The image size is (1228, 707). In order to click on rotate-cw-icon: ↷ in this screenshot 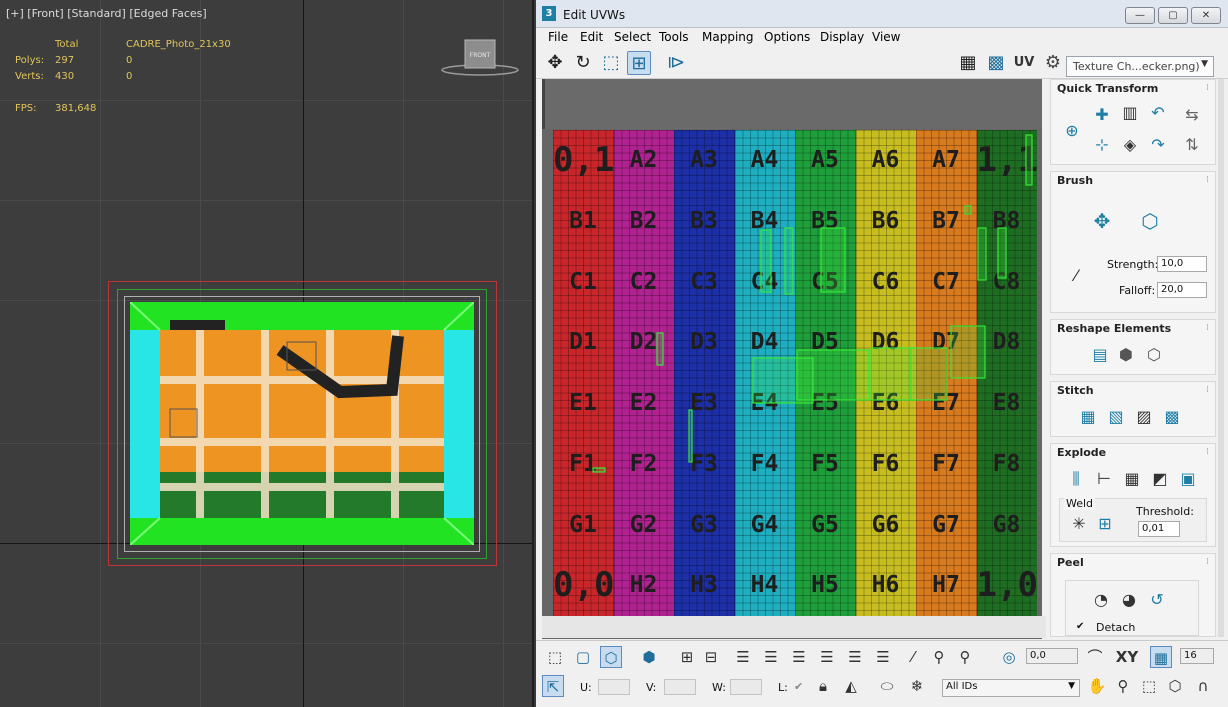, I will do `click(1158, 145)`.